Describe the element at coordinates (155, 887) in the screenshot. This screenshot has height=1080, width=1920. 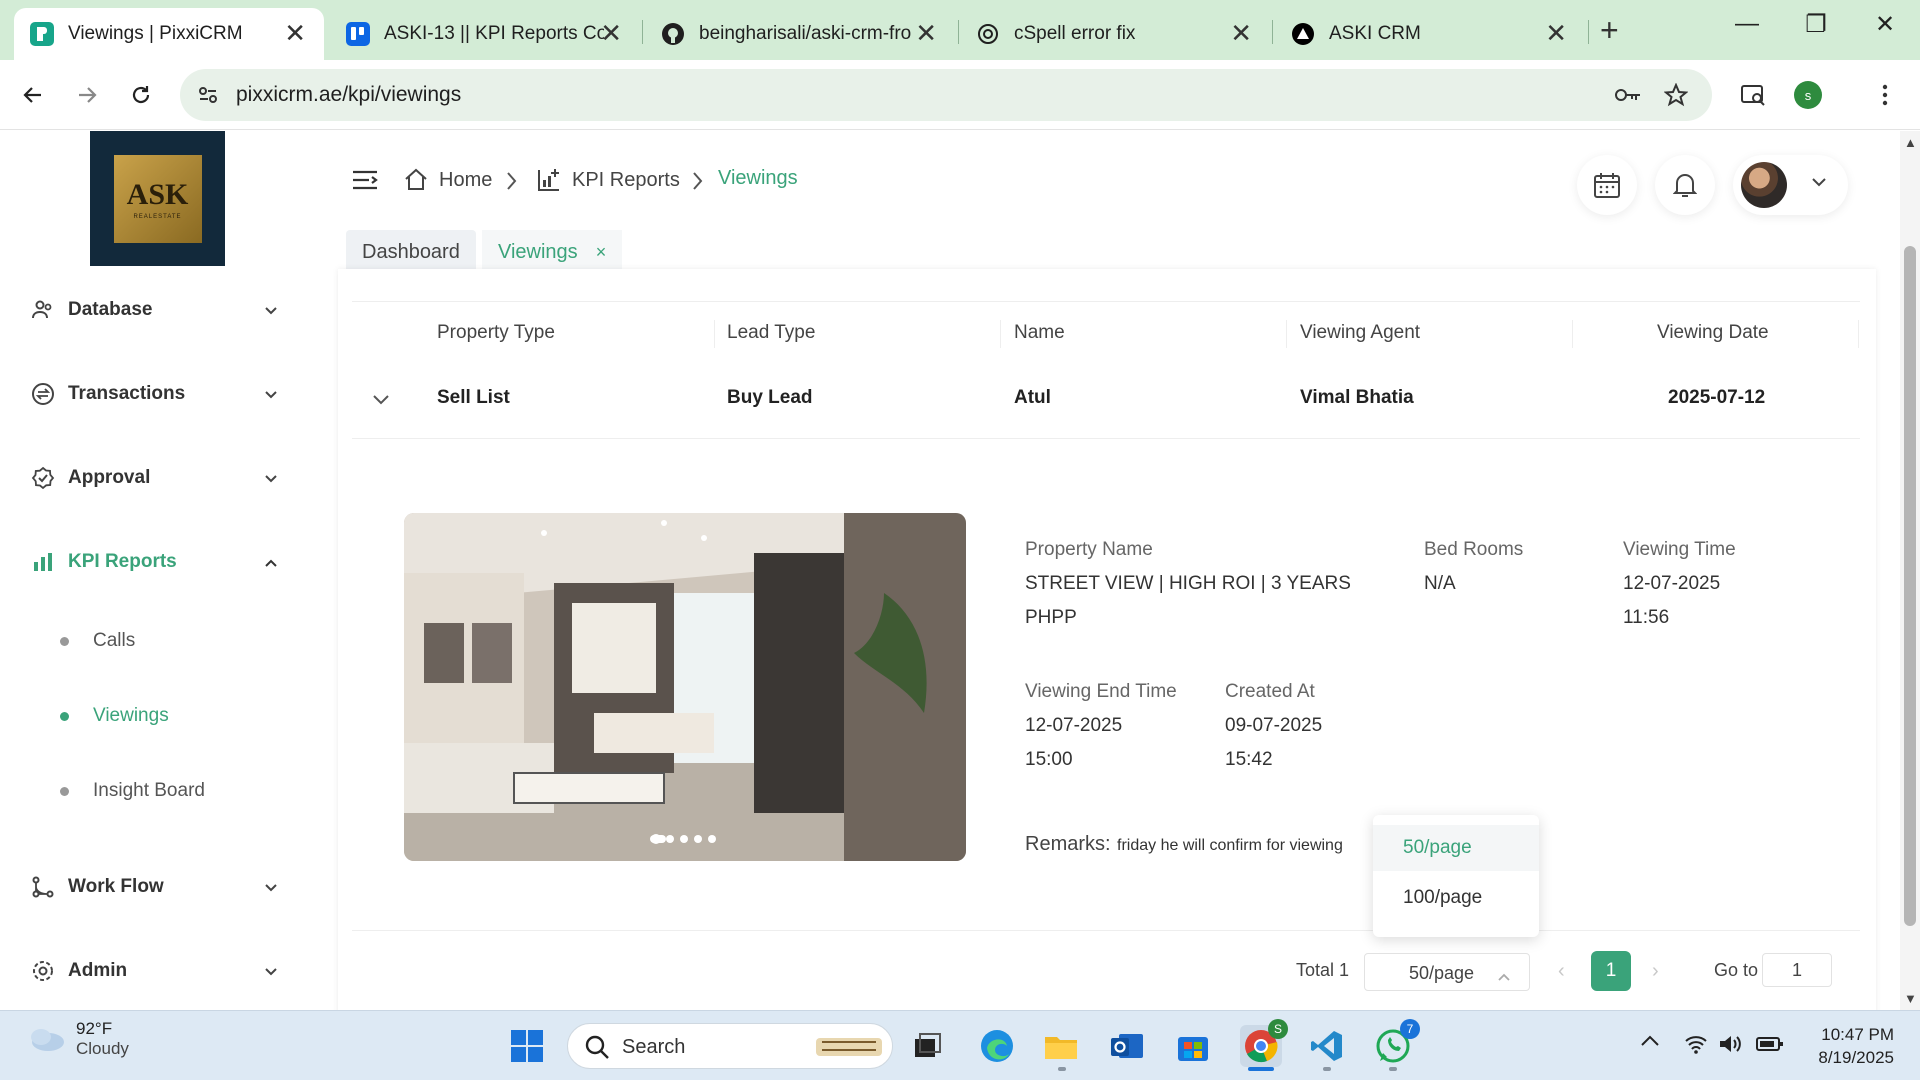
I see `sidebar-item-work-flow: Work Flow` at that location.